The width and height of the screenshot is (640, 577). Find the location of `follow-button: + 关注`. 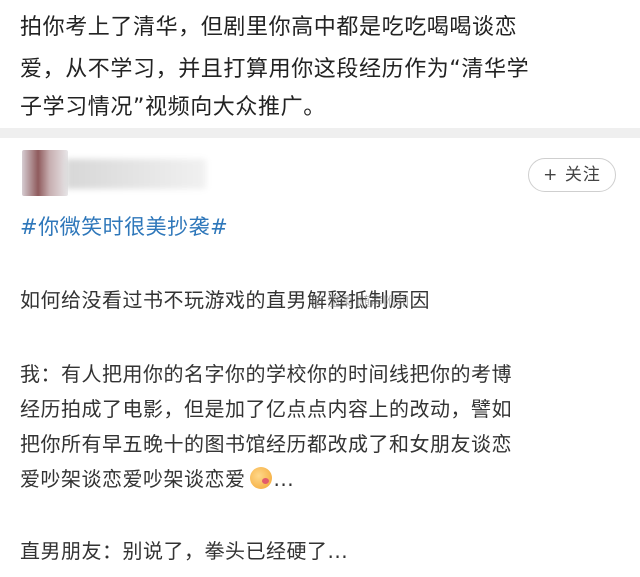

follow-button: + 关注 is located at coordinates (572, 175).